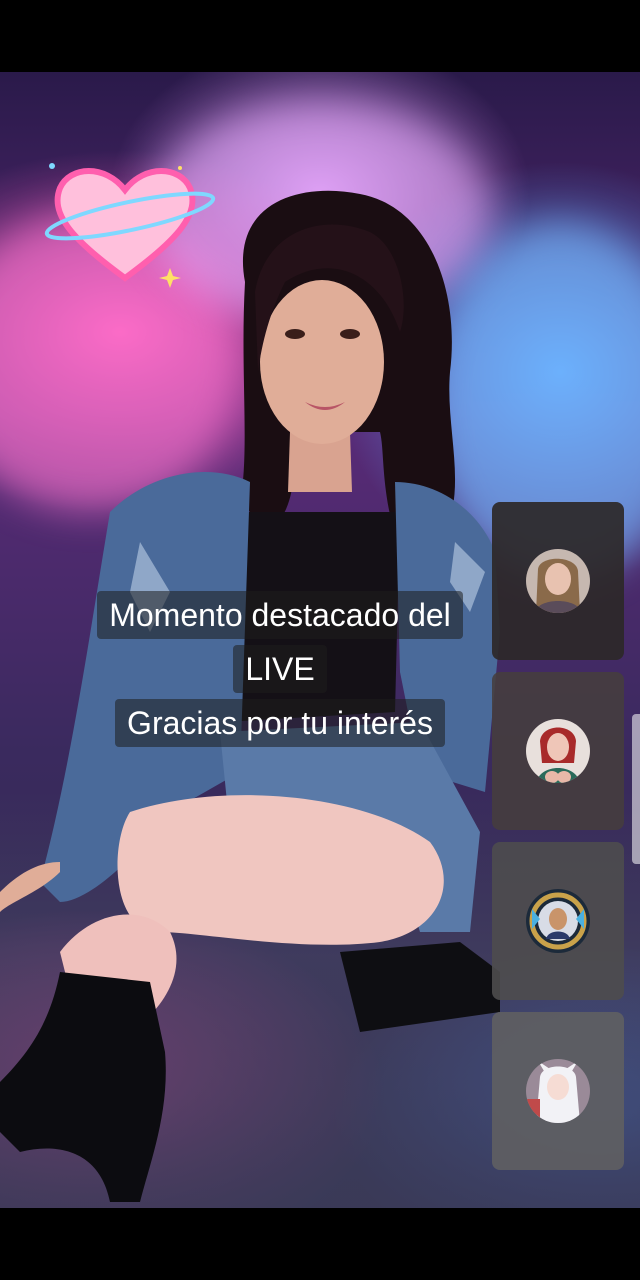 This screenshot has width=640, height=1280. What do you see at coordinates (130, 225) in the screenshot?
I see `heart-sticker-icon` at bounding box center [130, 225].